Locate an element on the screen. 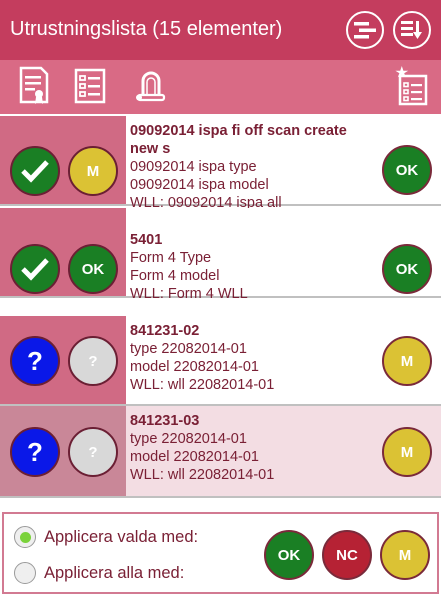  shackle-icon is located at coordinates (151, 86).